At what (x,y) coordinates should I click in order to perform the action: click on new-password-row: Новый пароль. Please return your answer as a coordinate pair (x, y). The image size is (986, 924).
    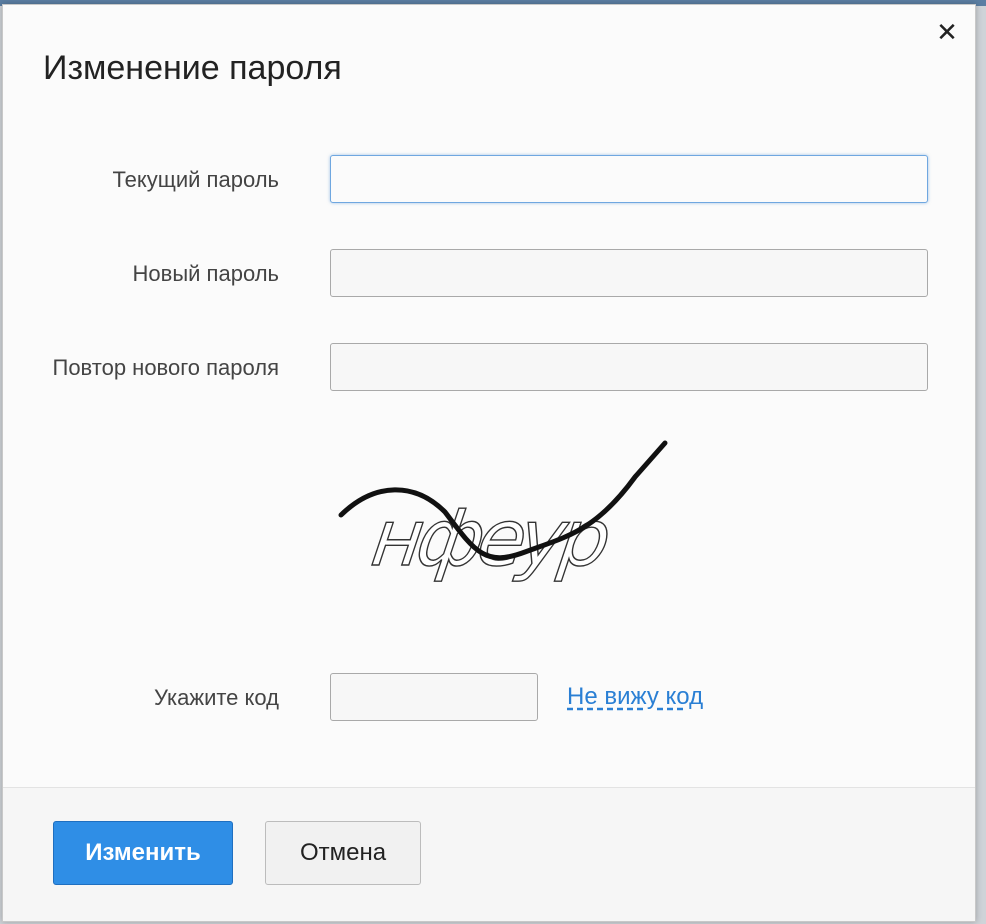
    Looking at the image, I should click on (489, 274).